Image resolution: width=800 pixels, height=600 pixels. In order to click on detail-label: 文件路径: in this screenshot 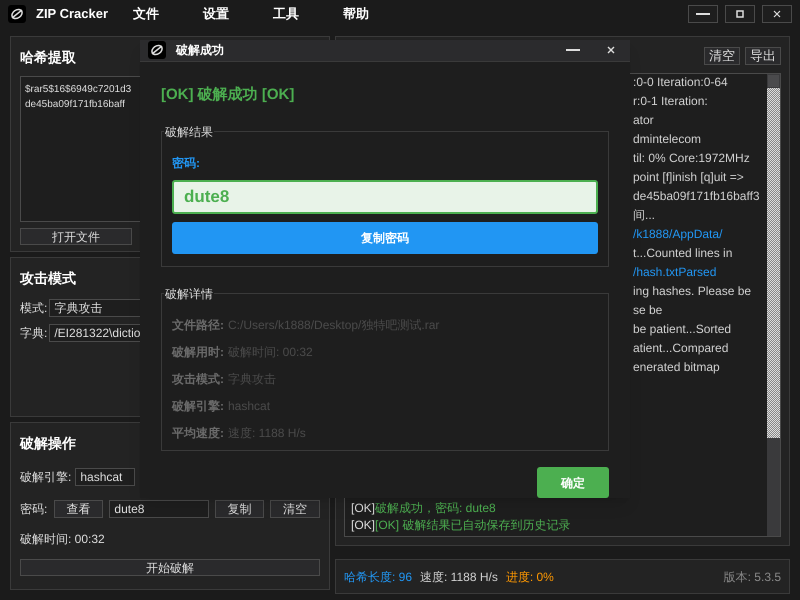, I will do `click(198, 325)`.